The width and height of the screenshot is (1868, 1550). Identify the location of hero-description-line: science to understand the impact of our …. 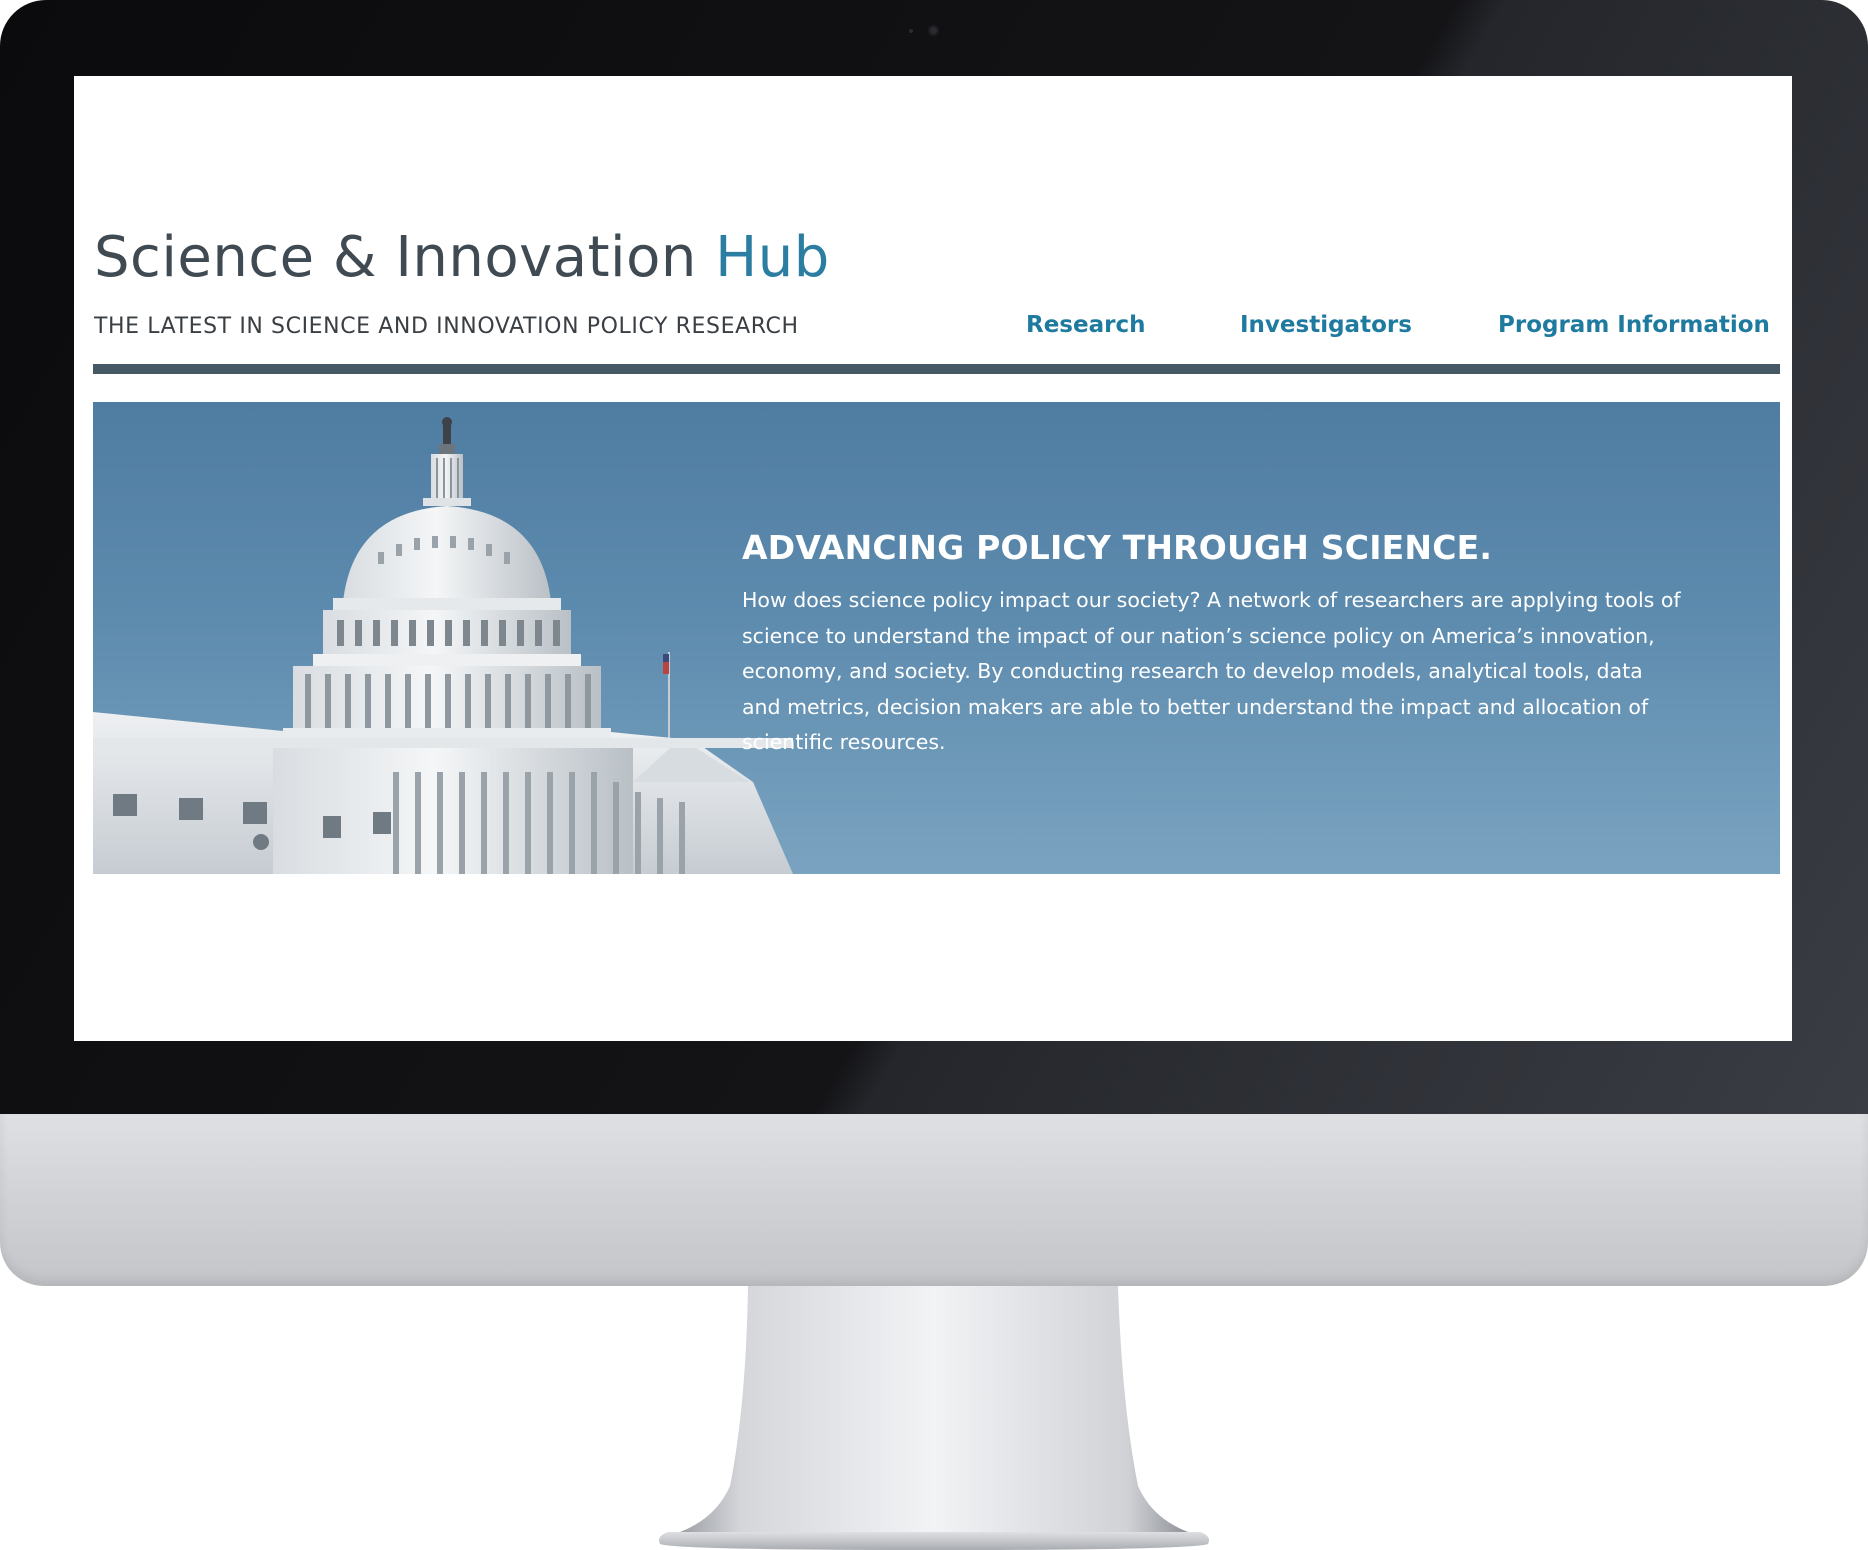
(1198, 635).